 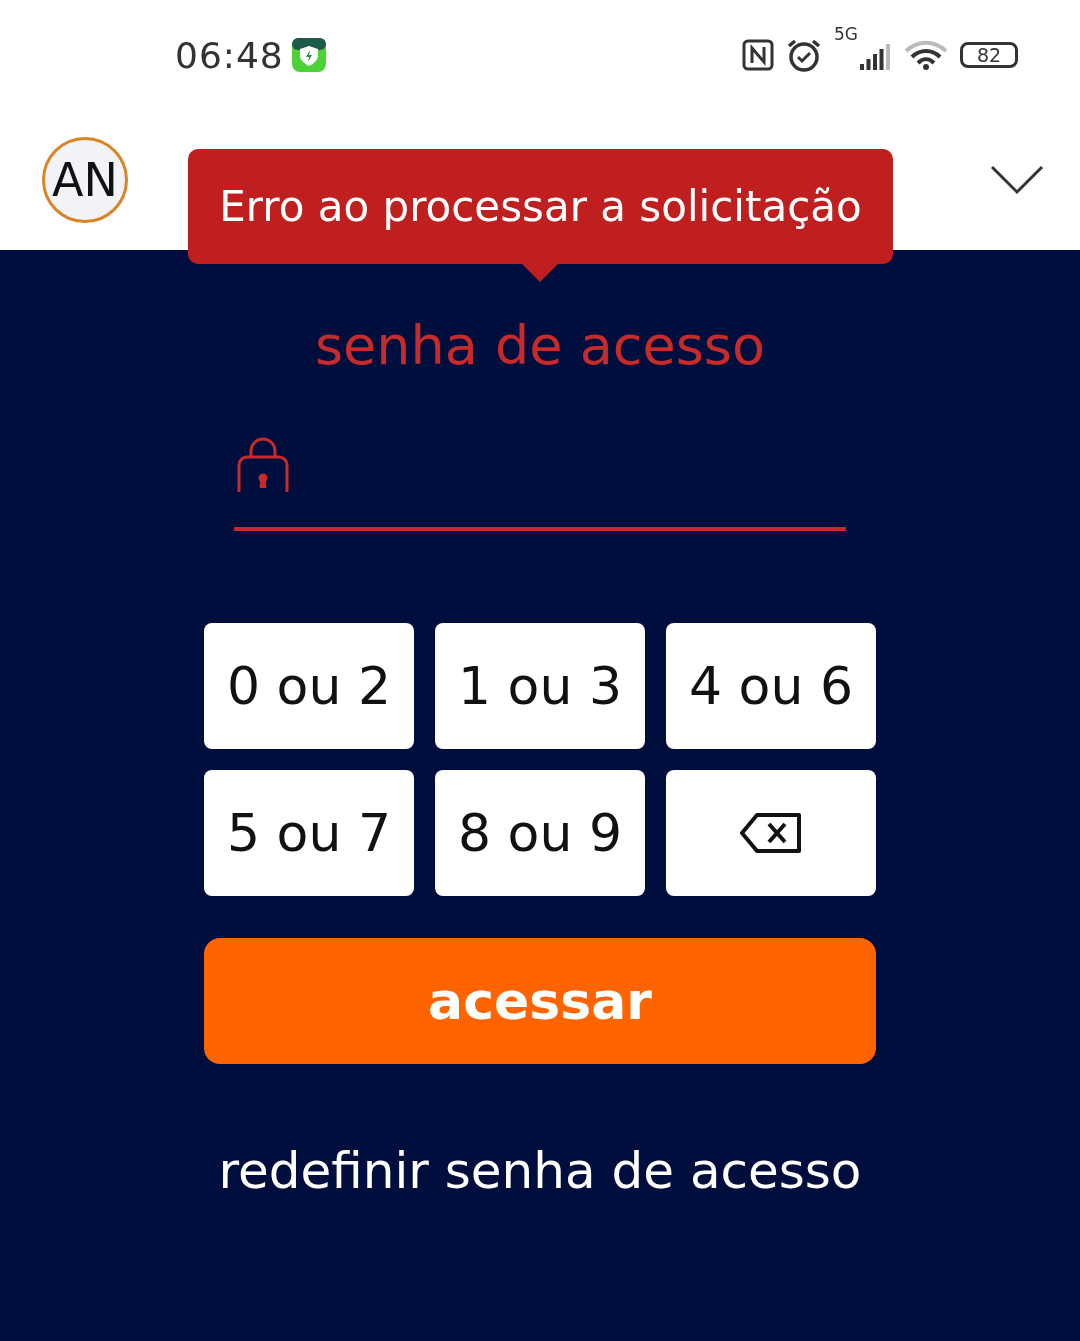 I want to click on digit-key: 1 ou 3, so click(x=540, y=686).